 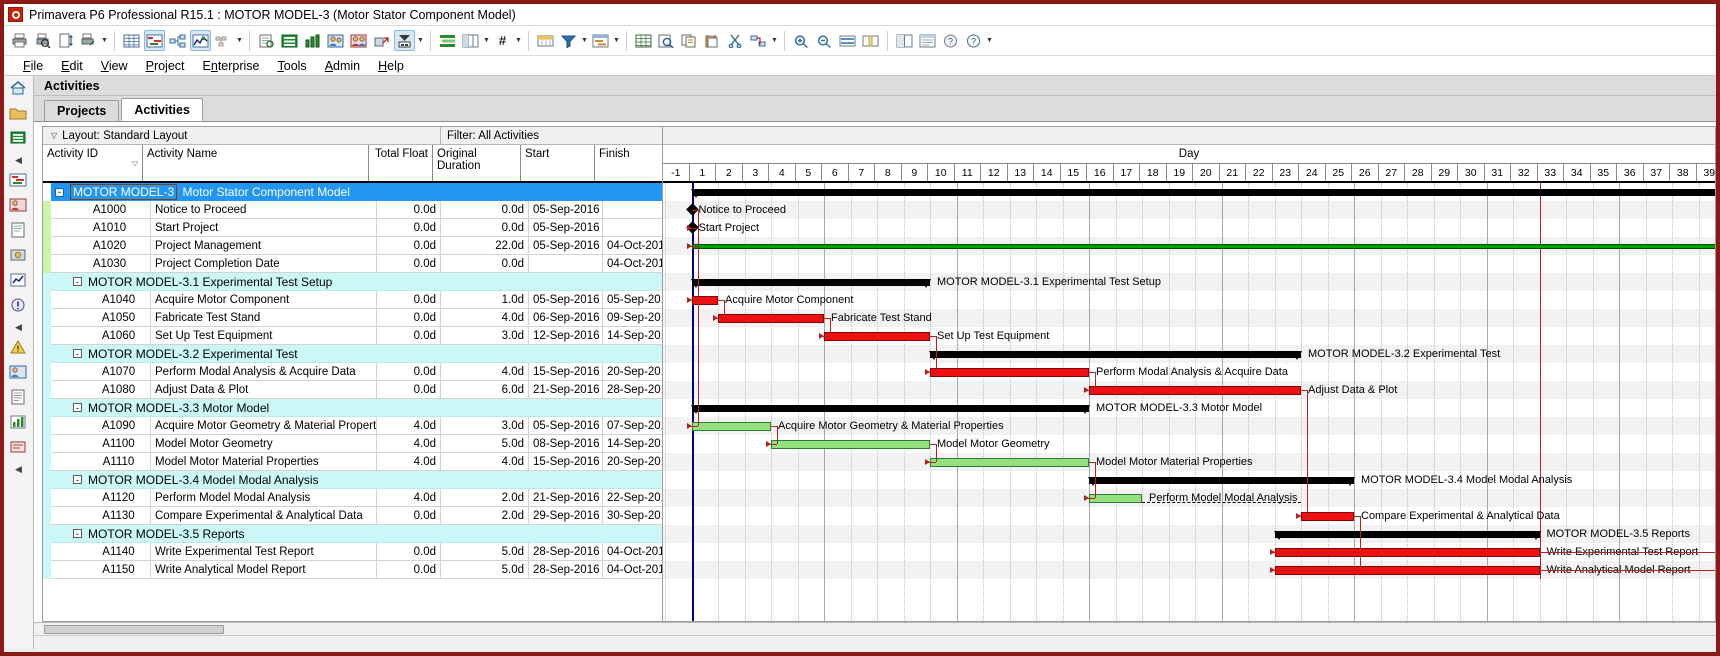 I want to click on notebook-icon, so click(x=927, y=40).